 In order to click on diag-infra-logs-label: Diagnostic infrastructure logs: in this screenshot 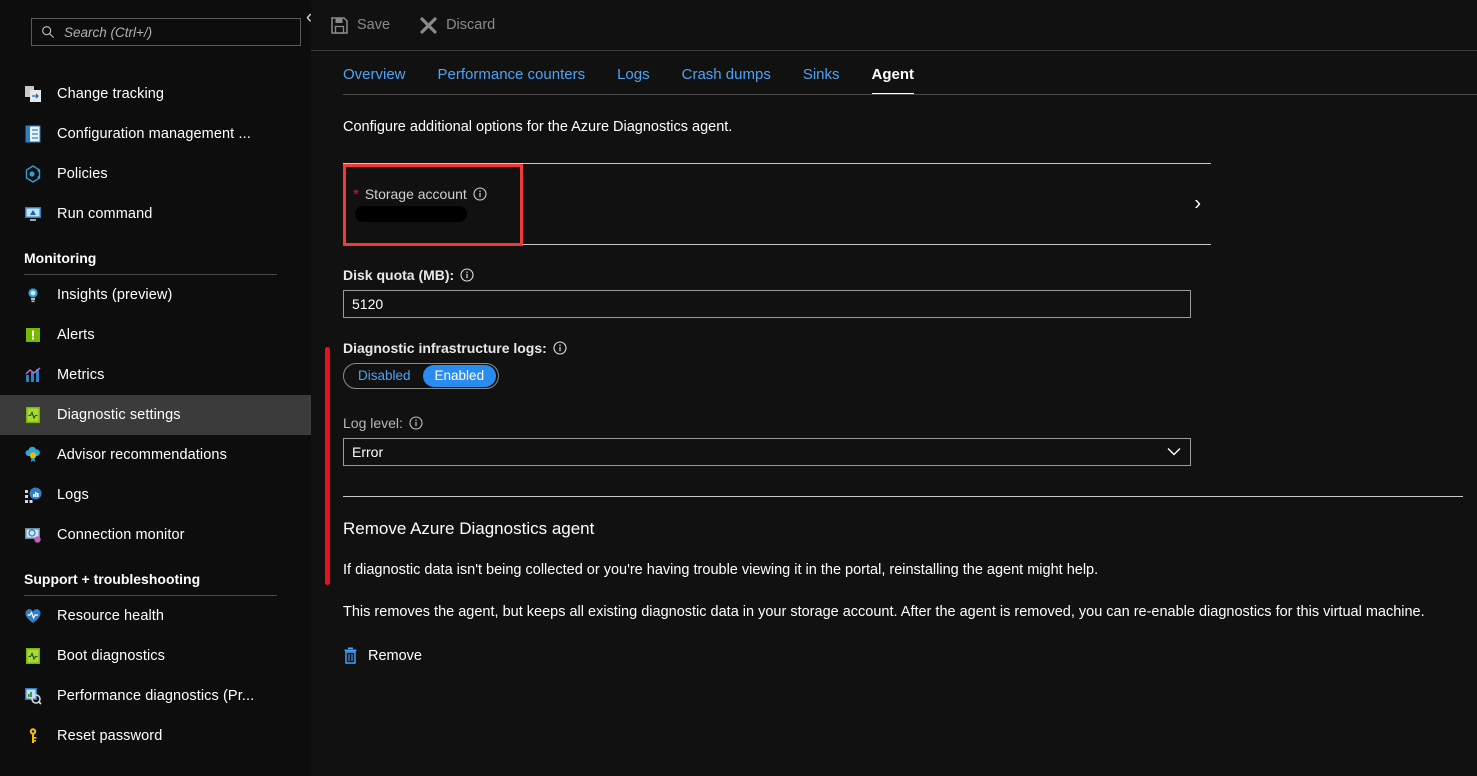, I will do `click(445, 348)`.